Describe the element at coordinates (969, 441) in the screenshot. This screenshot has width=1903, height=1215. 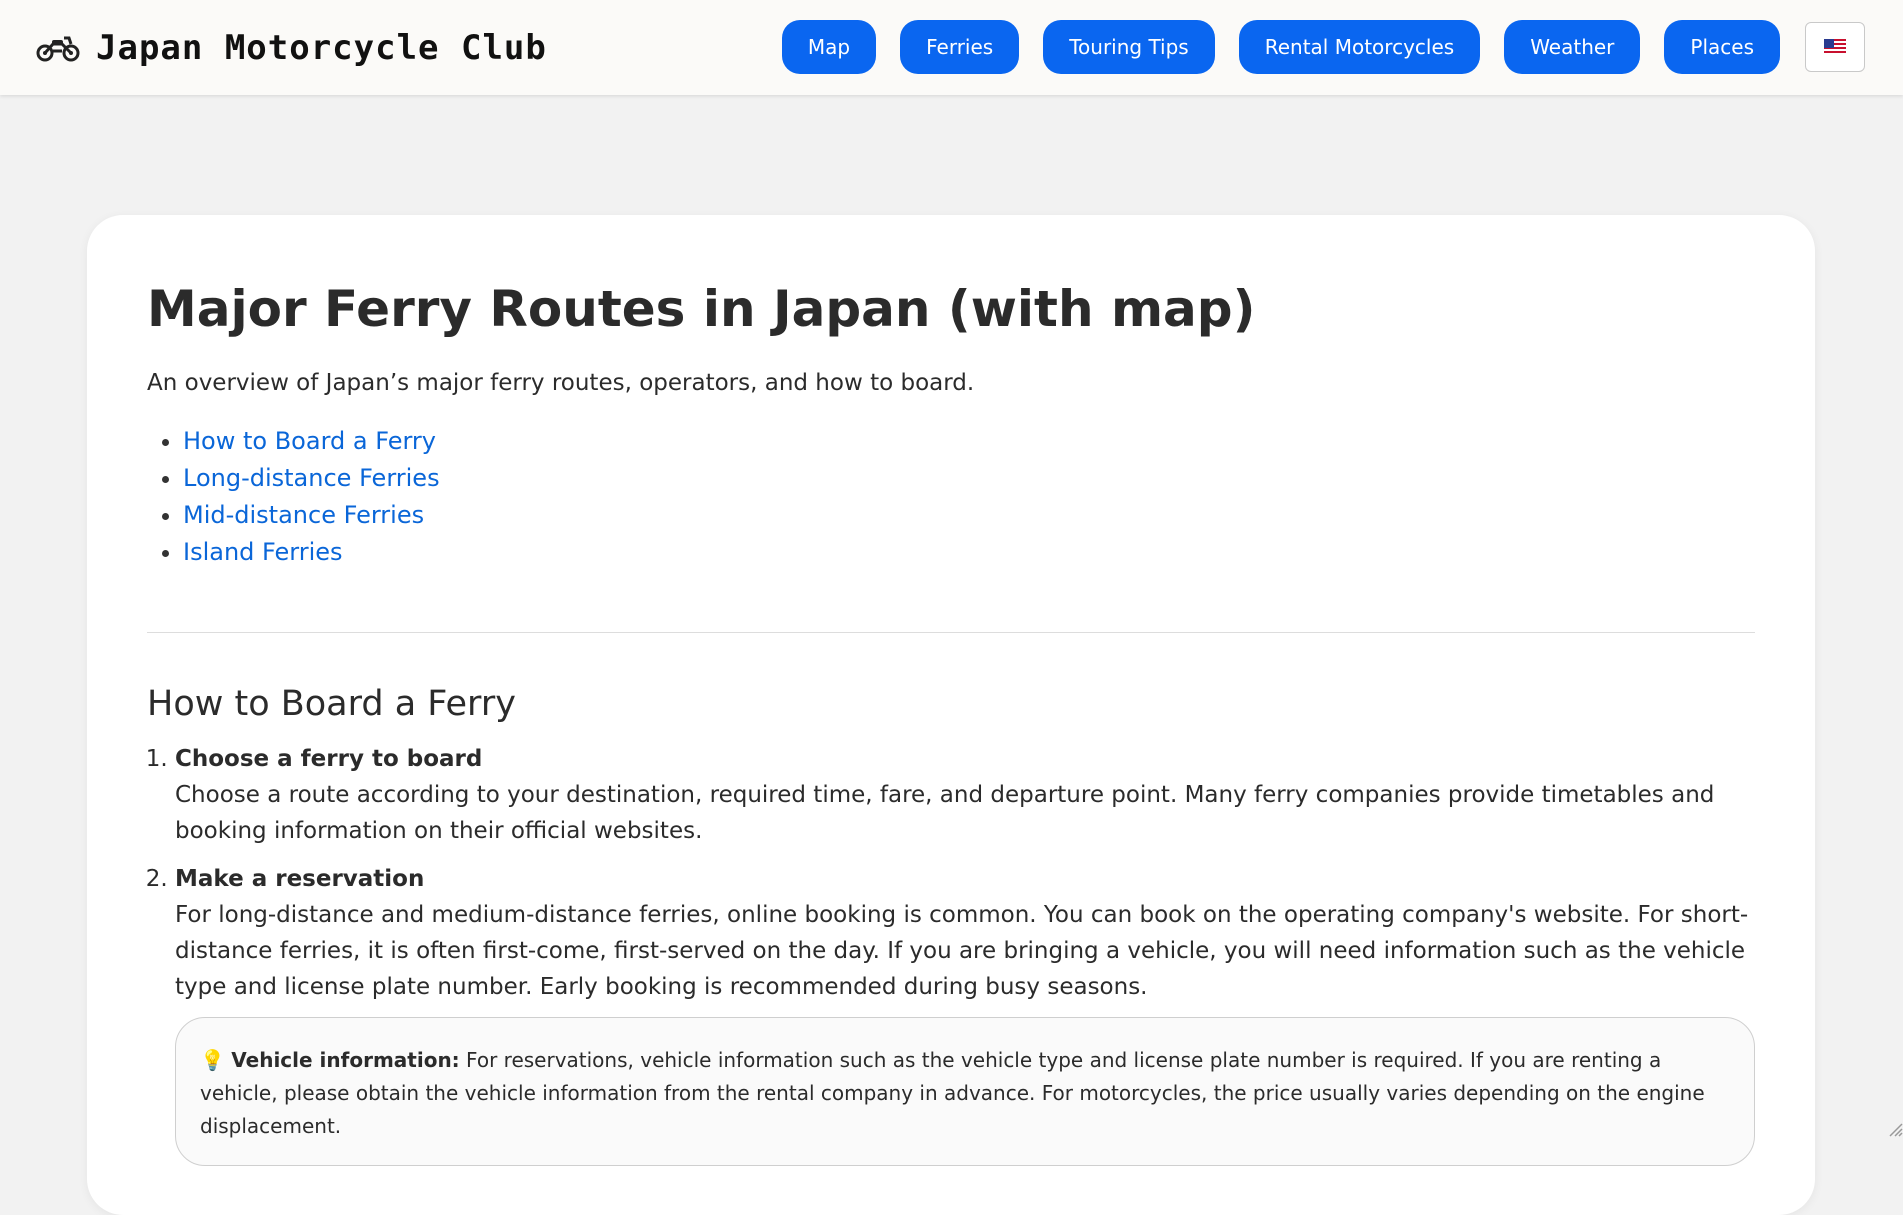
I see `toc-item: How to Board a Ferry` at that location.